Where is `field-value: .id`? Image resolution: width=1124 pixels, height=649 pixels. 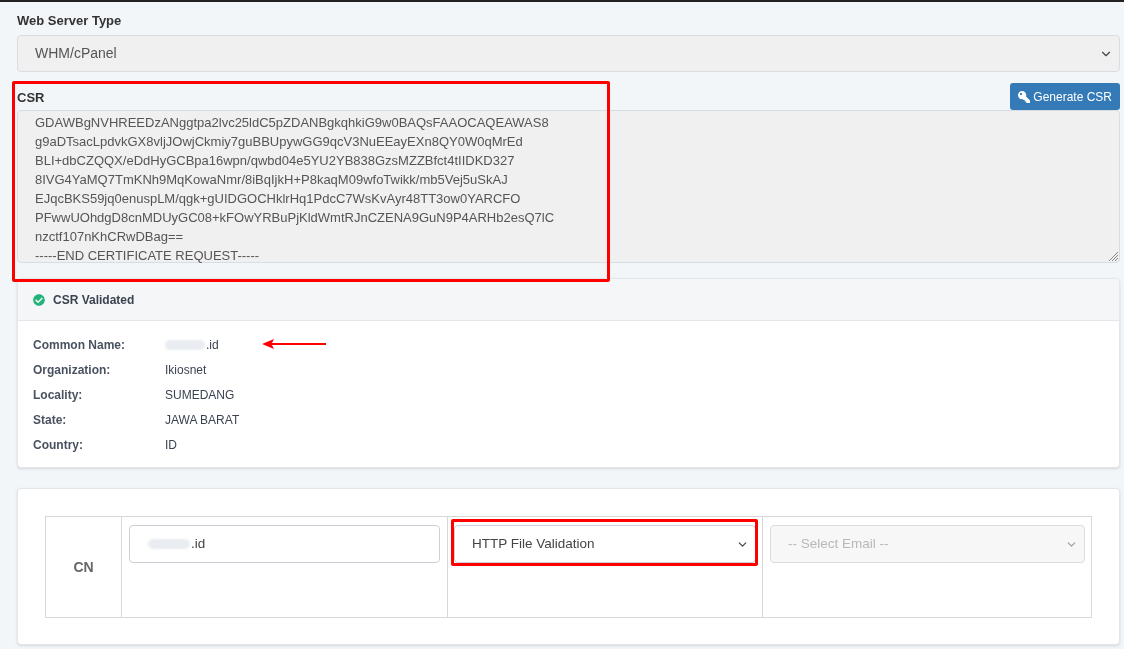
field-value: .id is located at coordinates (212, 345).